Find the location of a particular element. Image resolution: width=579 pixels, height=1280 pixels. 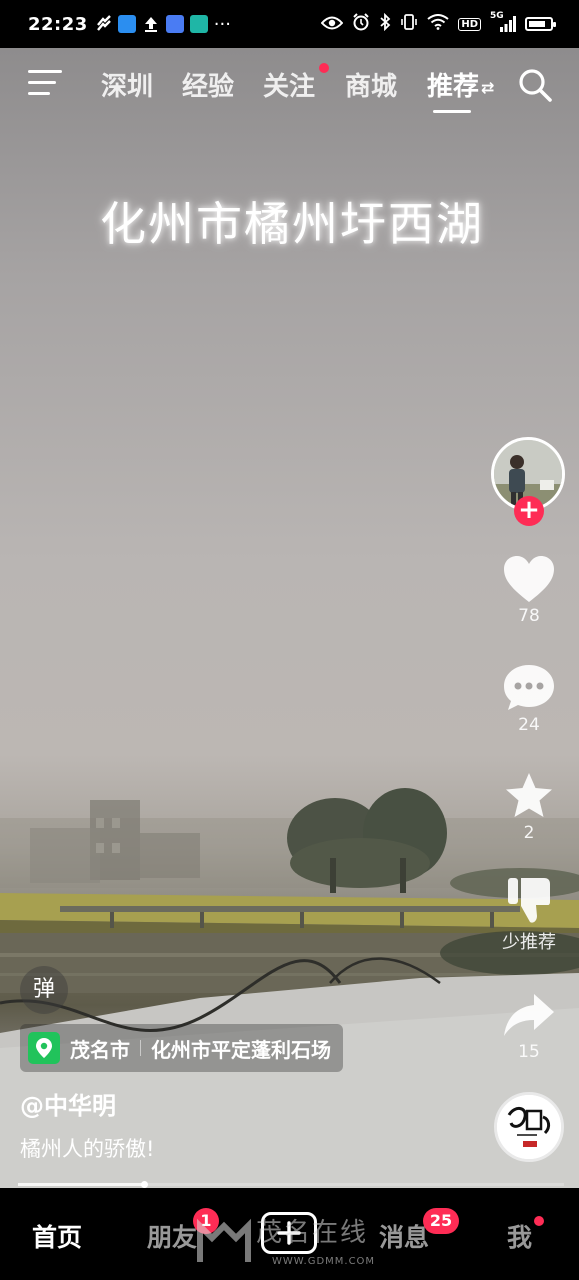

video-description: 橘州人的骄傲! is located at coordinates (87, 1149).